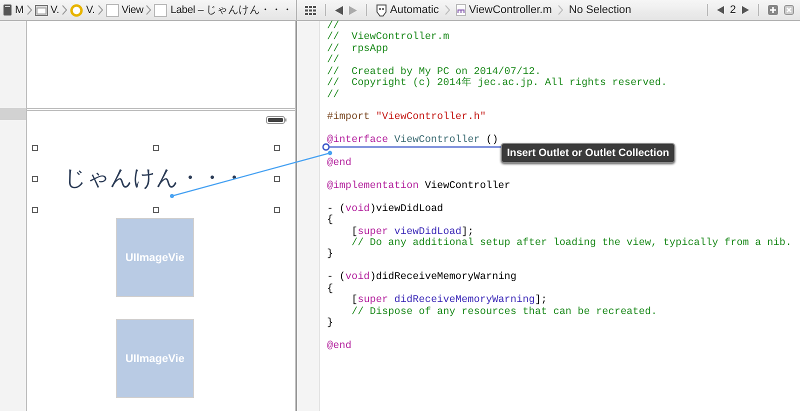 The width and height of the screenshot is (800, 411). I want to click on code-line: // rpsApp, so click(358, 49).